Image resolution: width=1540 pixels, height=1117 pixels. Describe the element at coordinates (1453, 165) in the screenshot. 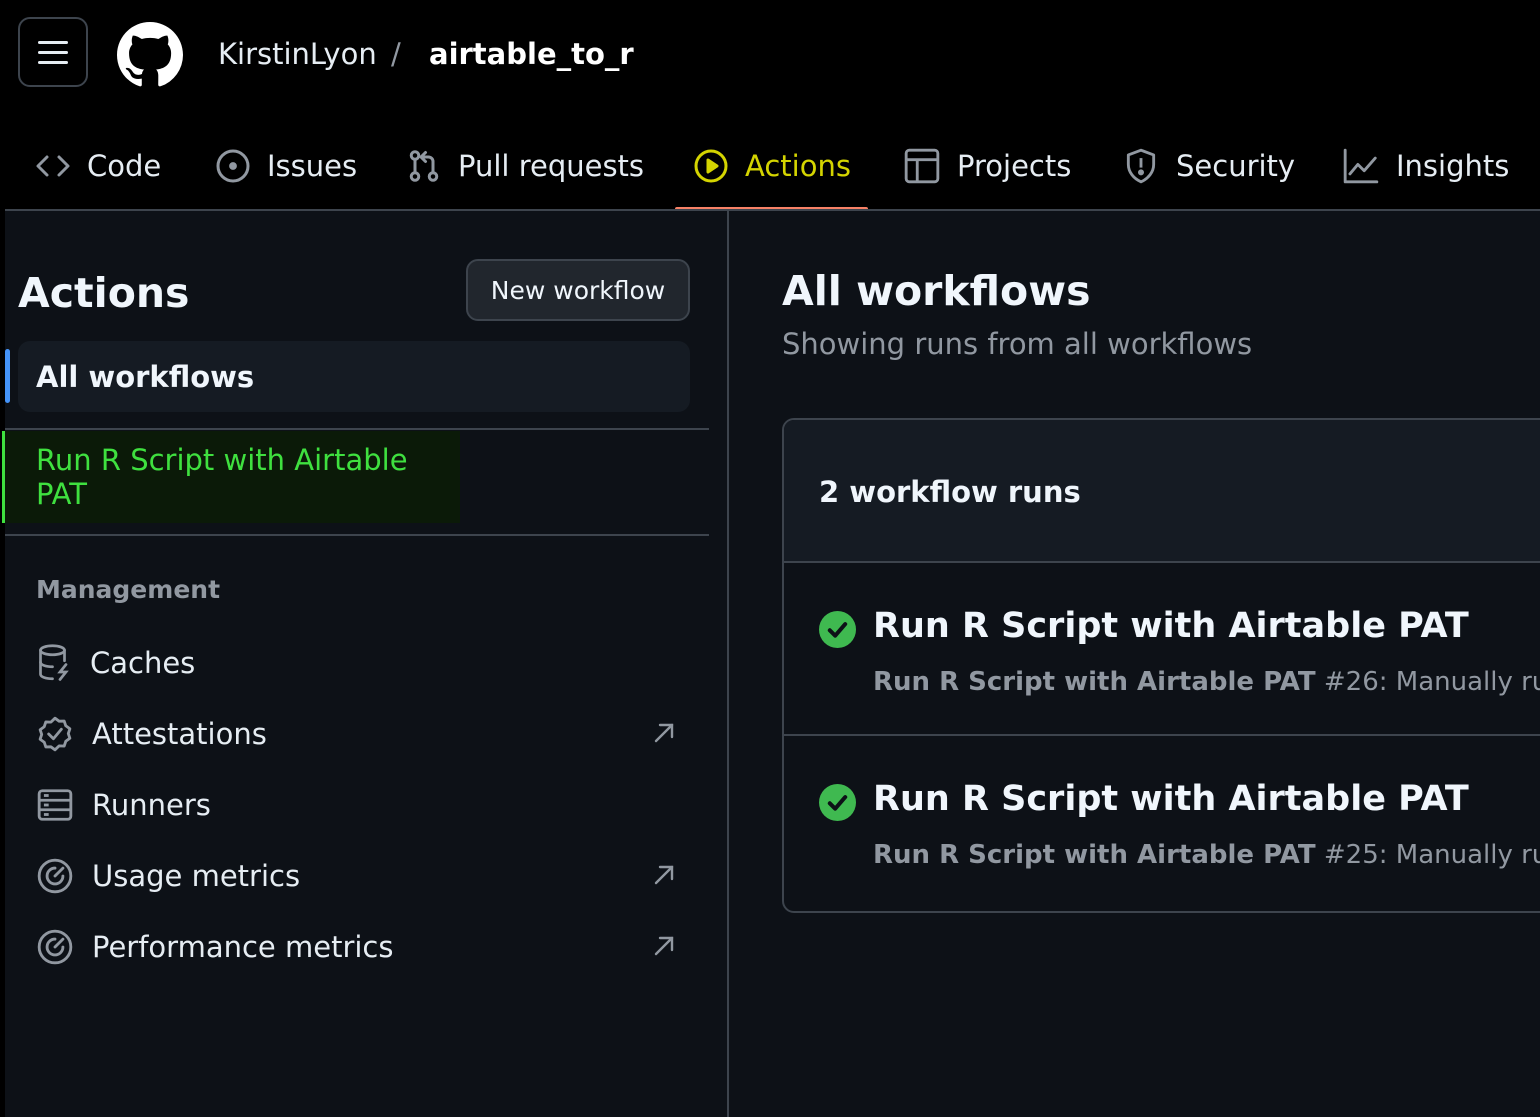

I see `tab-label: Insights` at that location.